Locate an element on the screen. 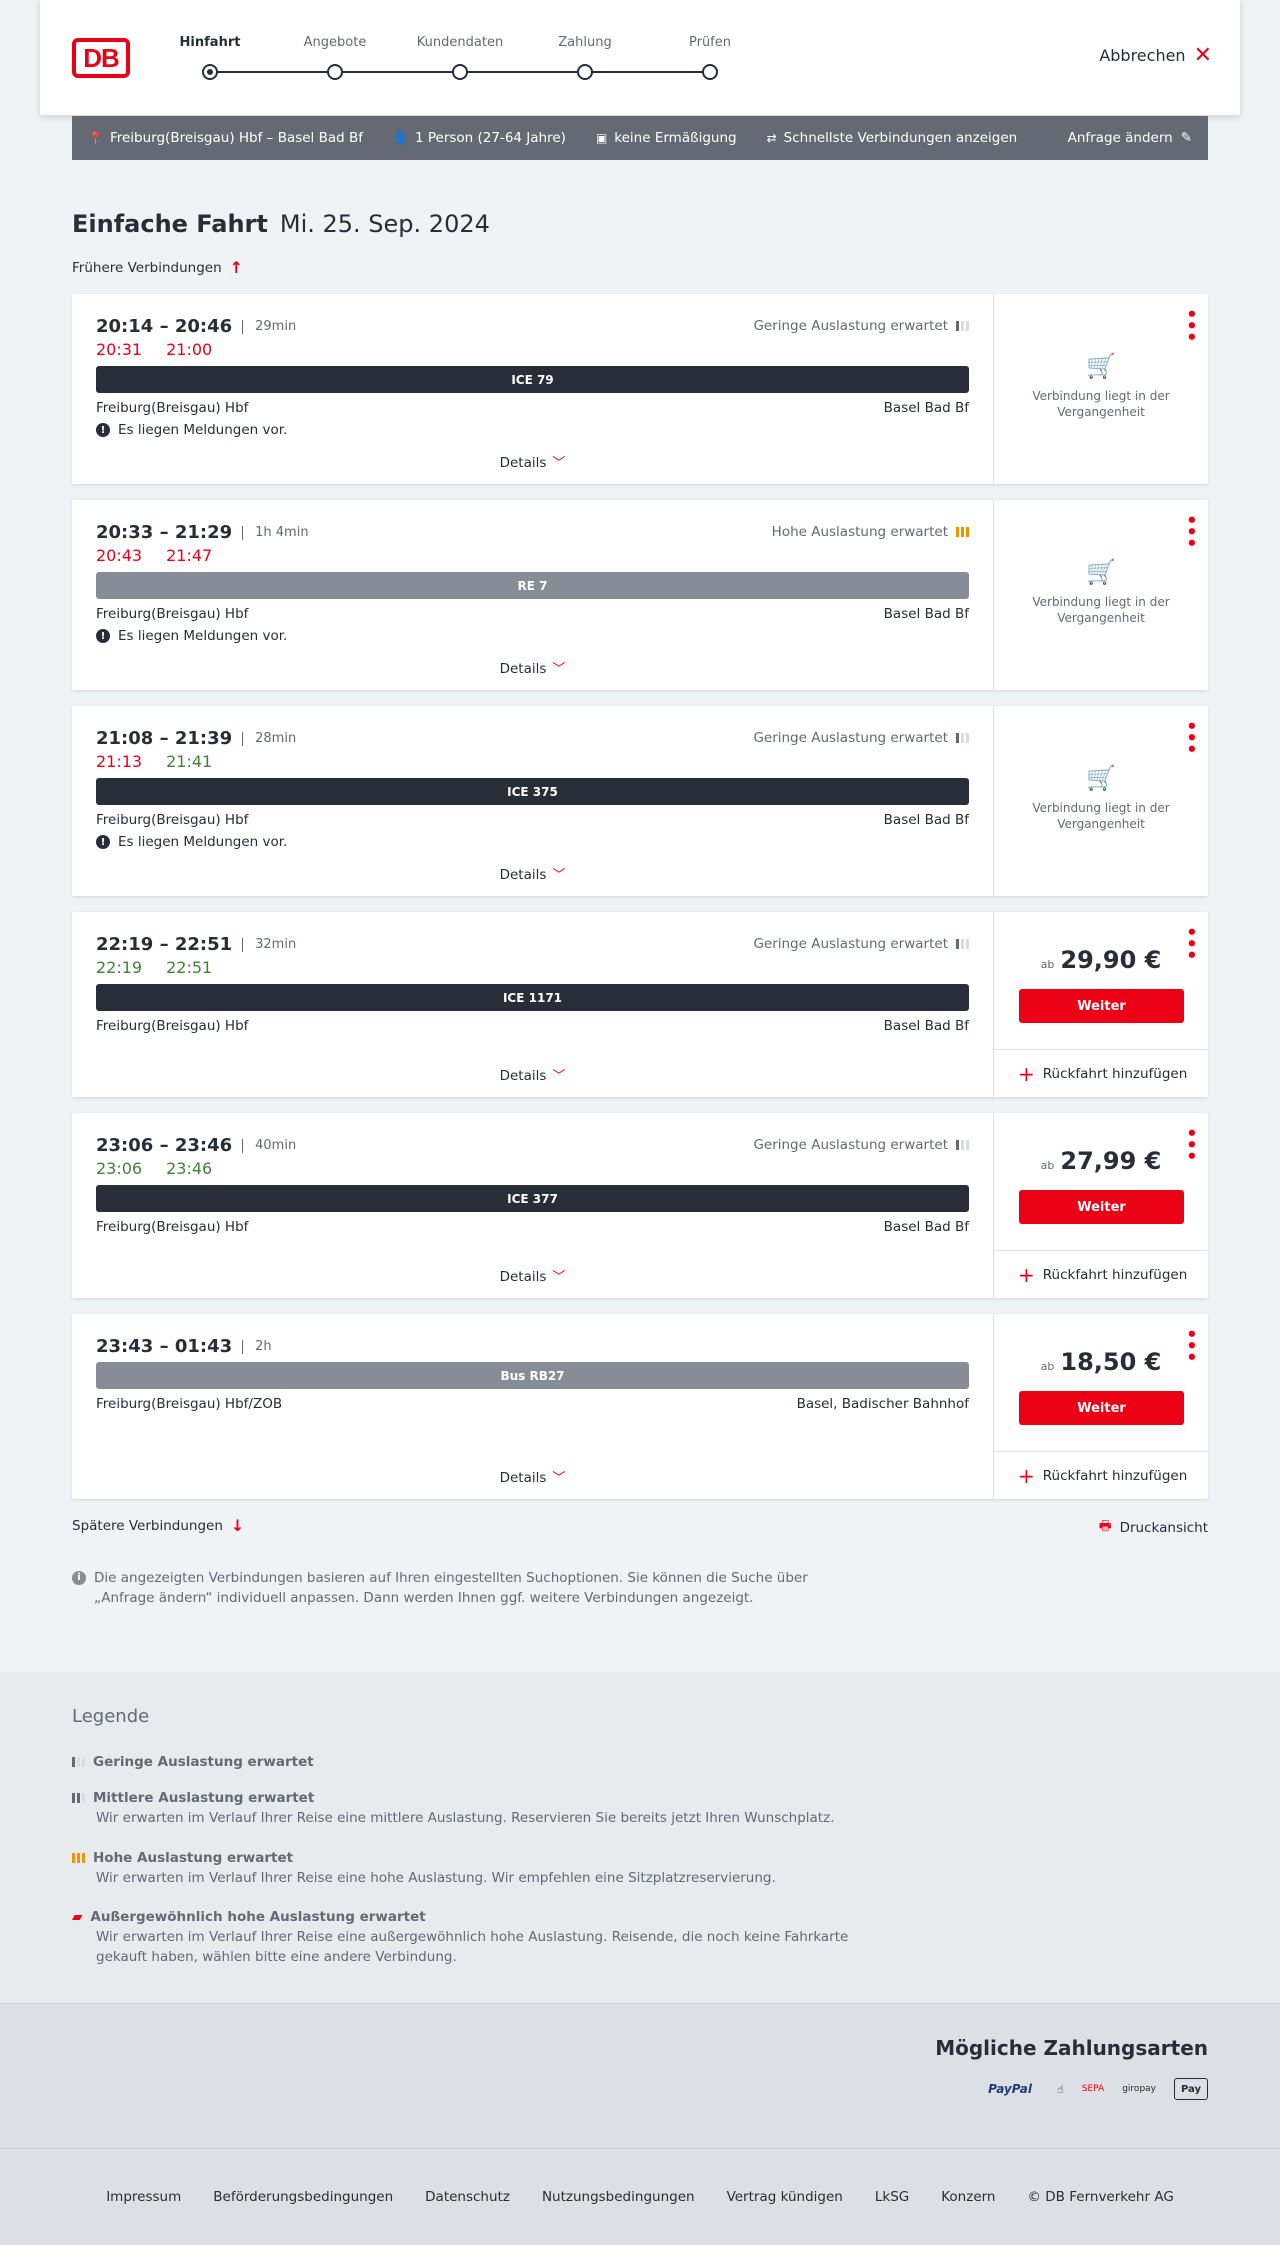  legend-item-title: Mittlere Auslastung erwartet is located at coordinates (204, 1798).